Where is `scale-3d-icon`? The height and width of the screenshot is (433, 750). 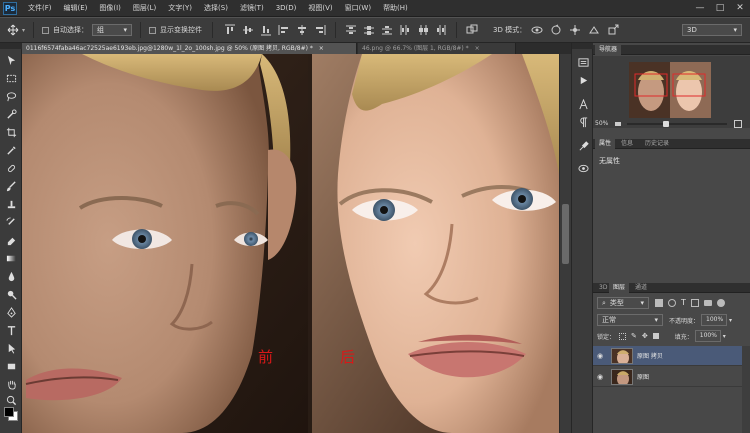 scale-3d-icon is located at coordinates (613, 30).